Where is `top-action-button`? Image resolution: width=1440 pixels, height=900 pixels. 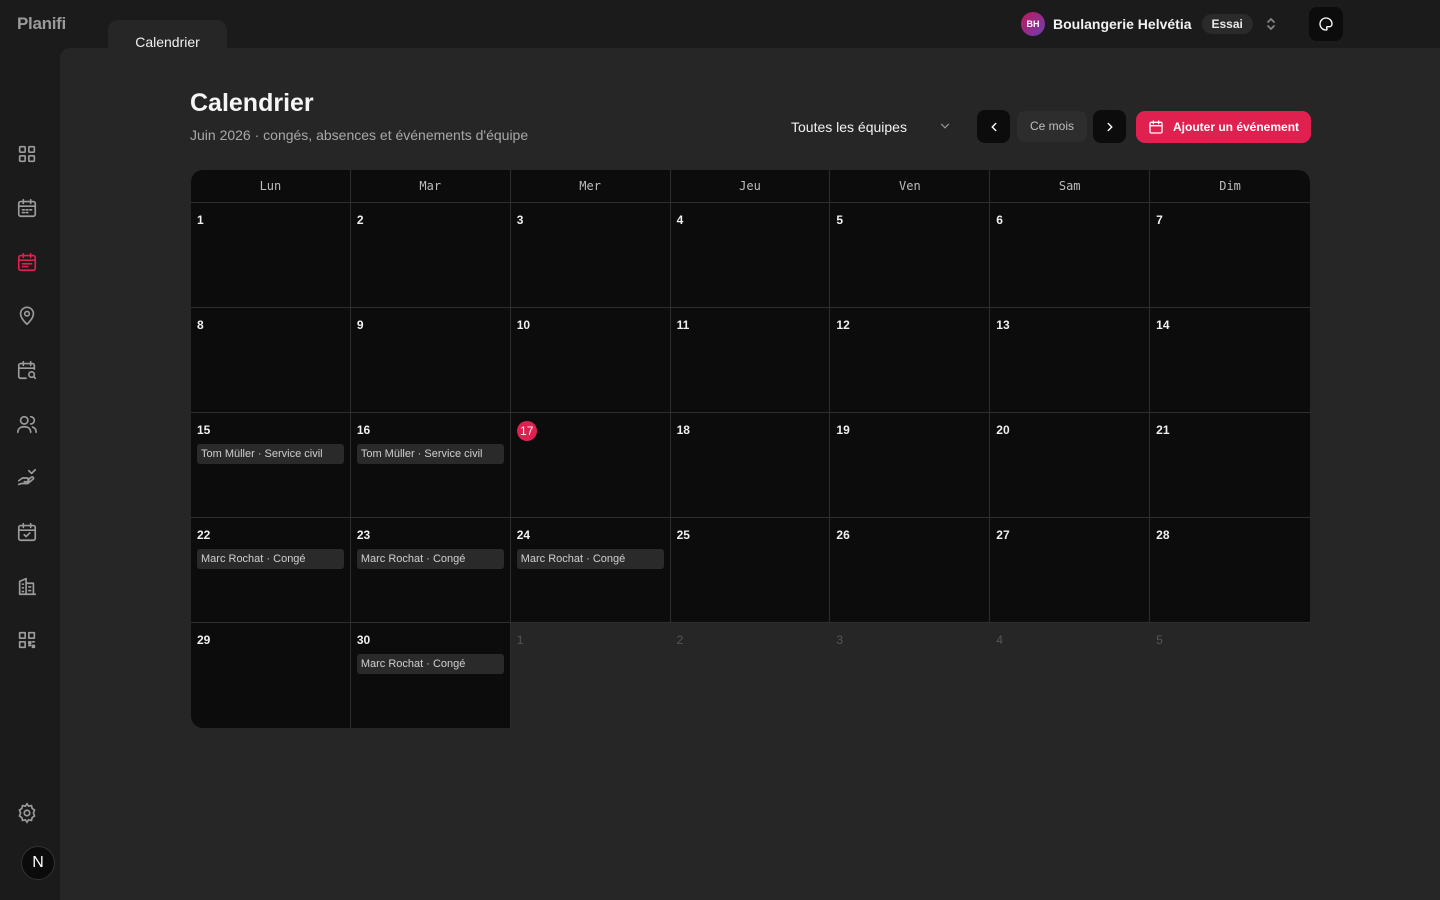
top-action-button is located at coordinates (1326, 24).